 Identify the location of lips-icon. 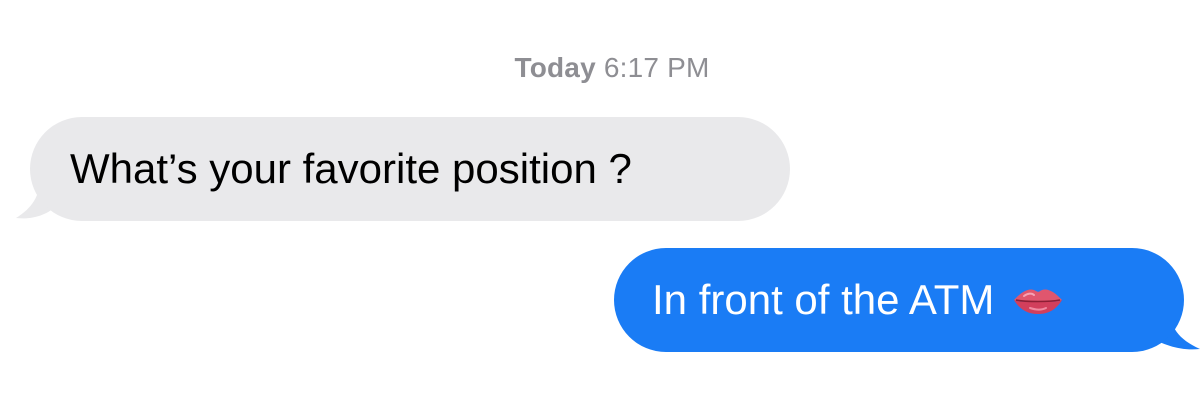
(1038, 301).